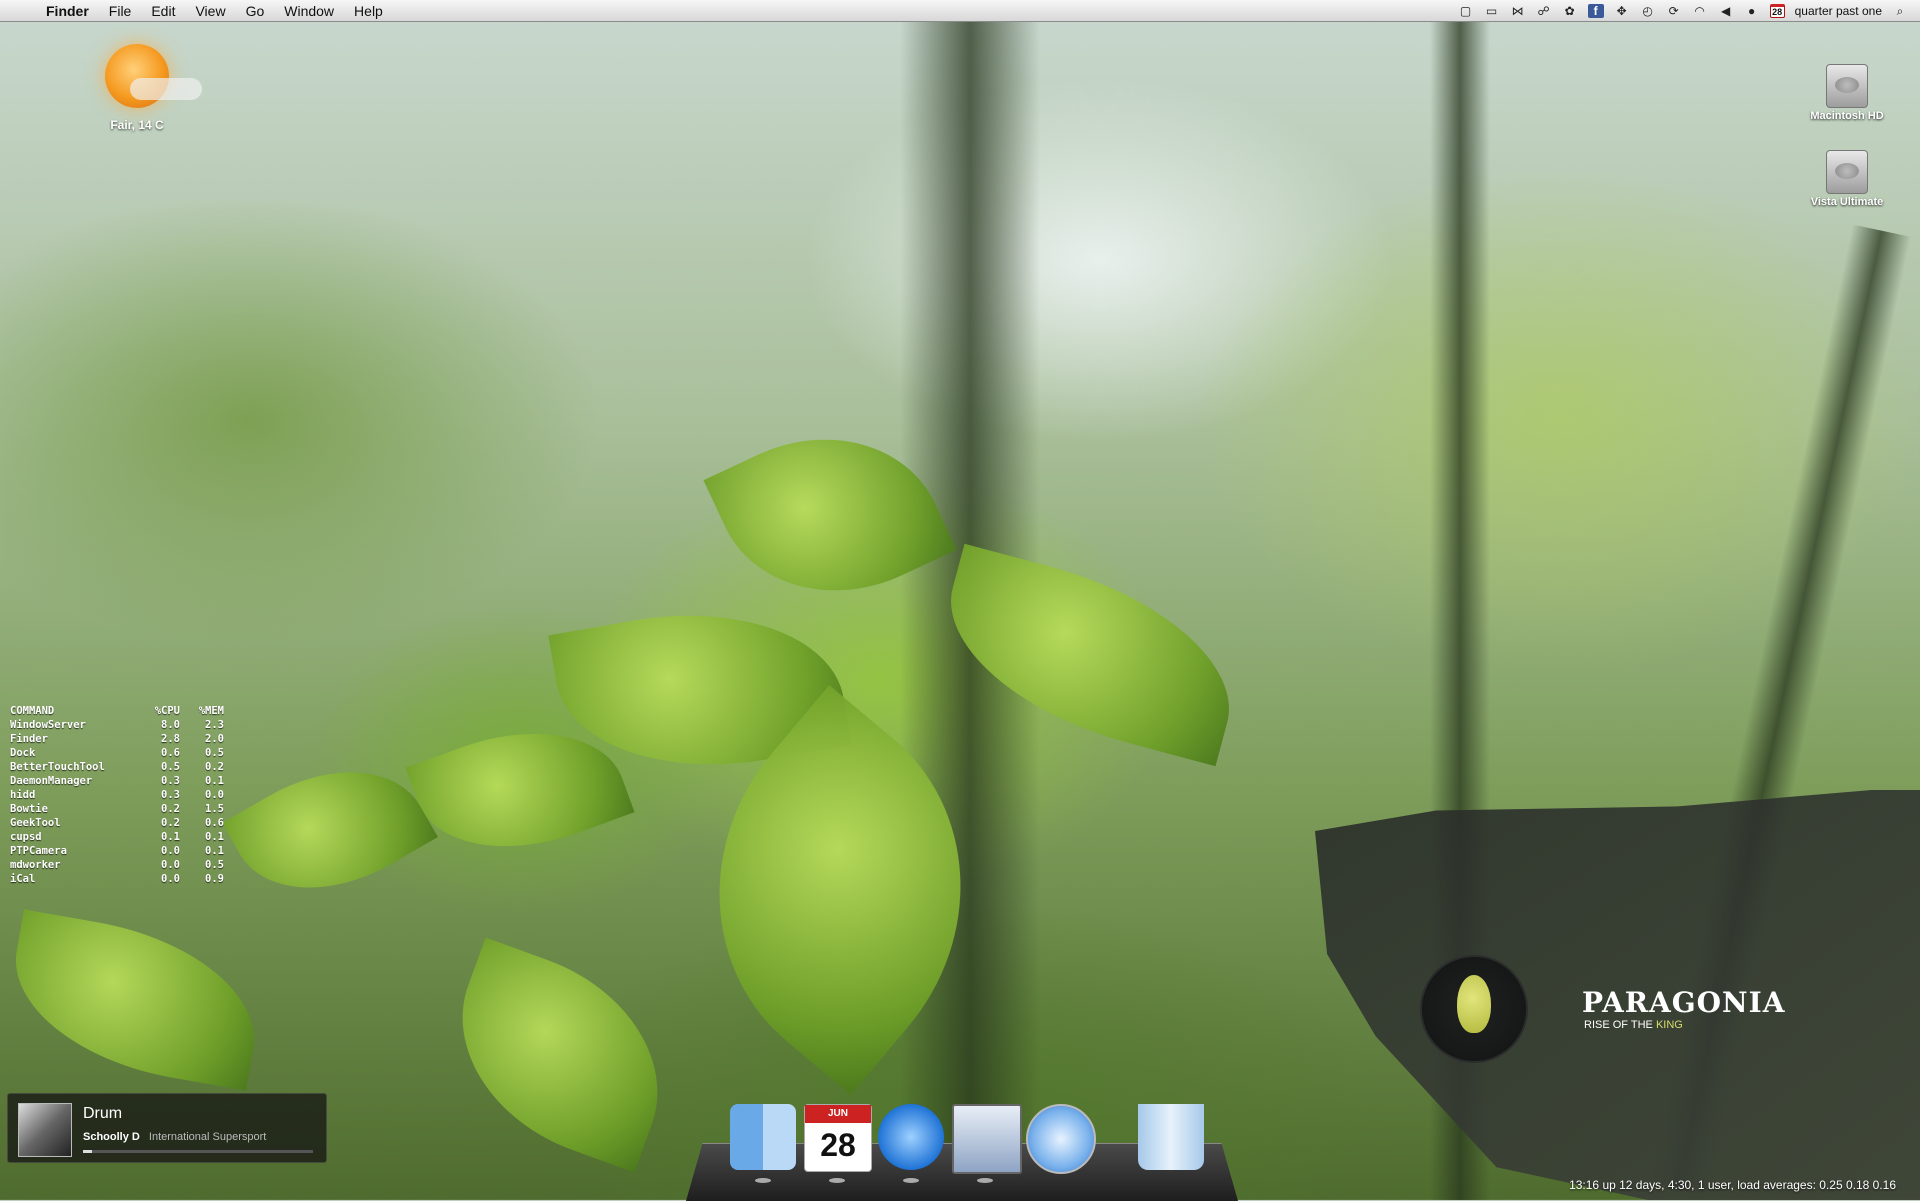 Image resolution: width=1920 pixels, height=1201 pixels. What do you see at coordinates (117, 767) in the screenshot?
I see `table-row: BetterTouchTool 0.5 0.2` at bounding box center [117, 767].